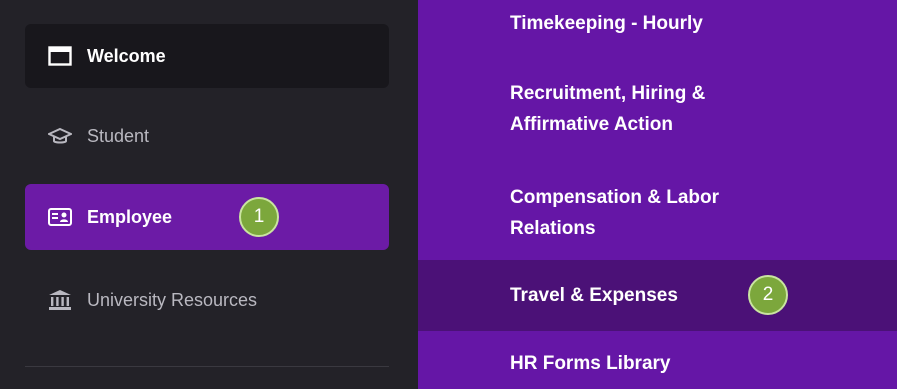  Describe the element at coordinates (768, 295) in the screenshot. I see `step-badge-2: 2` at that location.